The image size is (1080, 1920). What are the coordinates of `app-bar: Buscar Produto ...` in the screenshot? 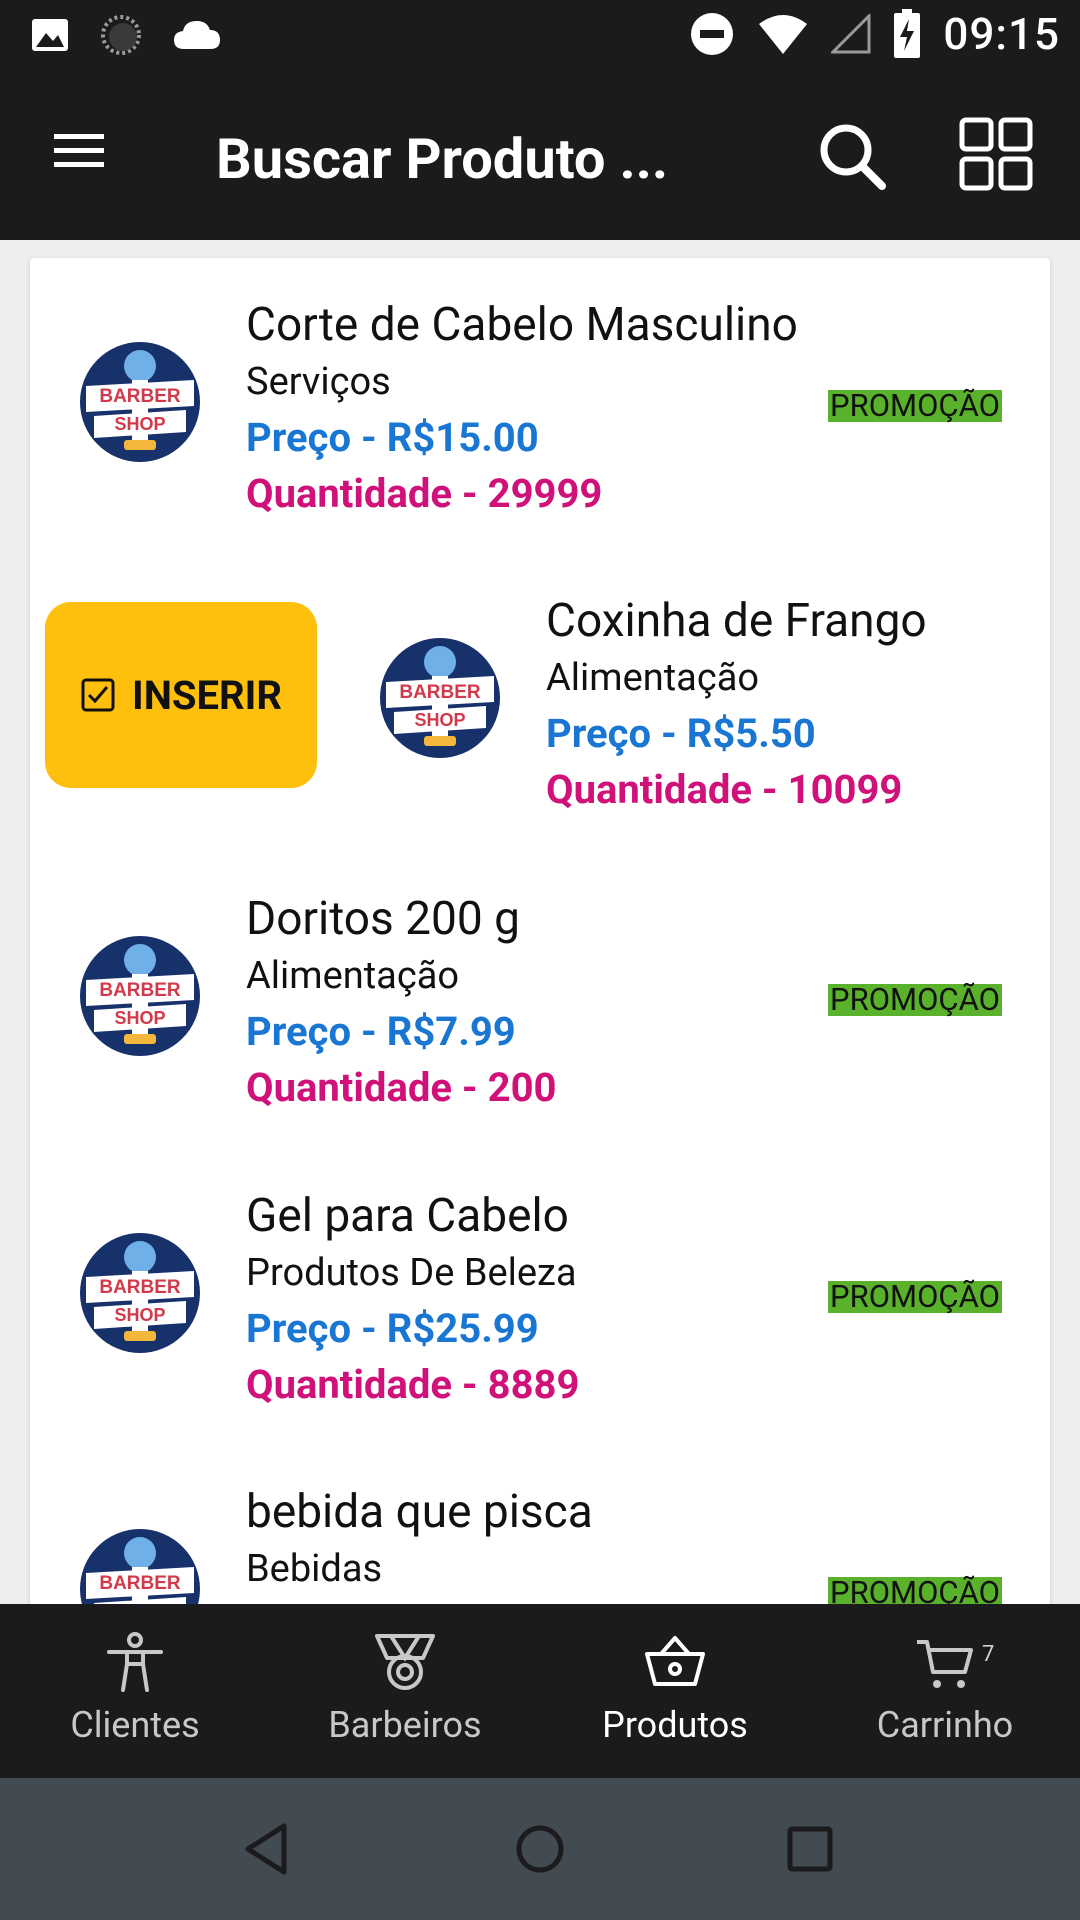 It's located at (540, 158).